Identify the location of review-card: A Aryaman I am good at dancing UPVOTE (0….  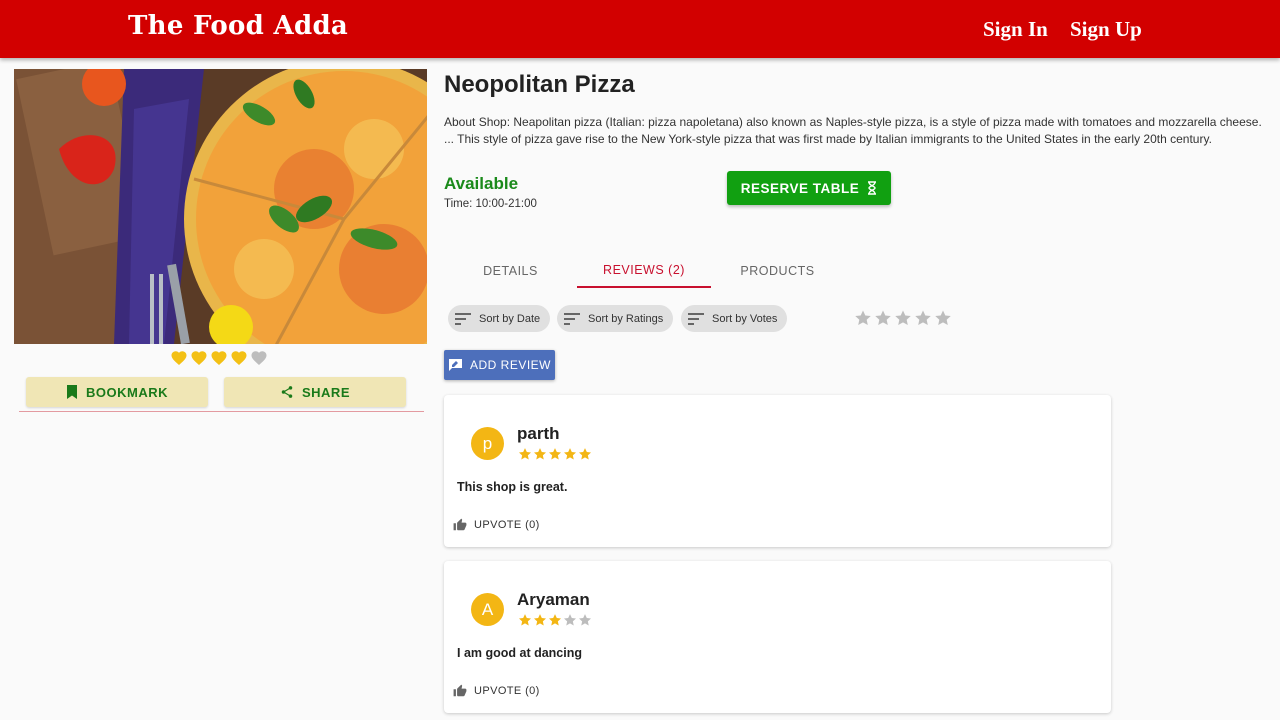
(777, 637).